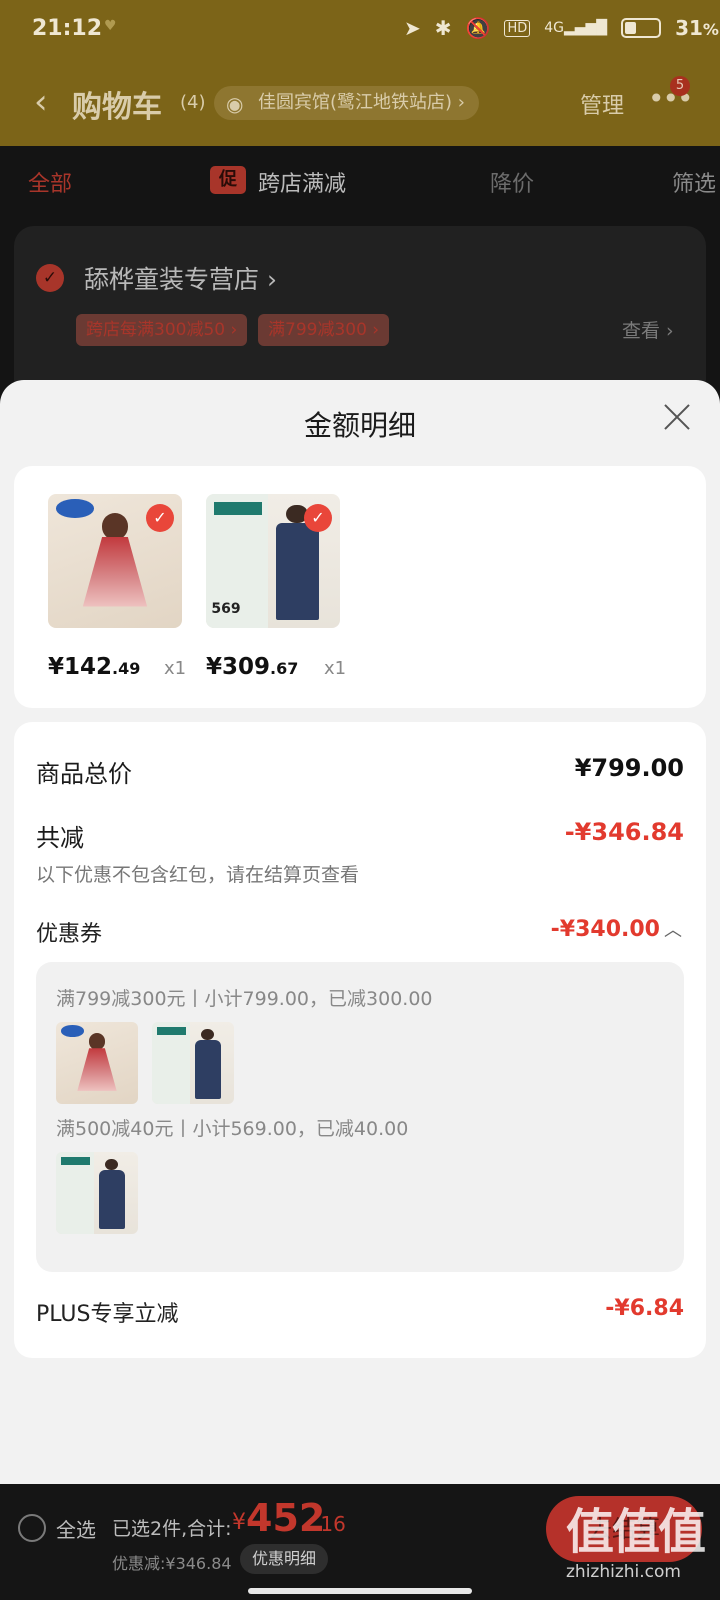 This screenshot has width=720, height=1600. I want to click on promo-tag: 满799减300 ›, so click(324, 330).